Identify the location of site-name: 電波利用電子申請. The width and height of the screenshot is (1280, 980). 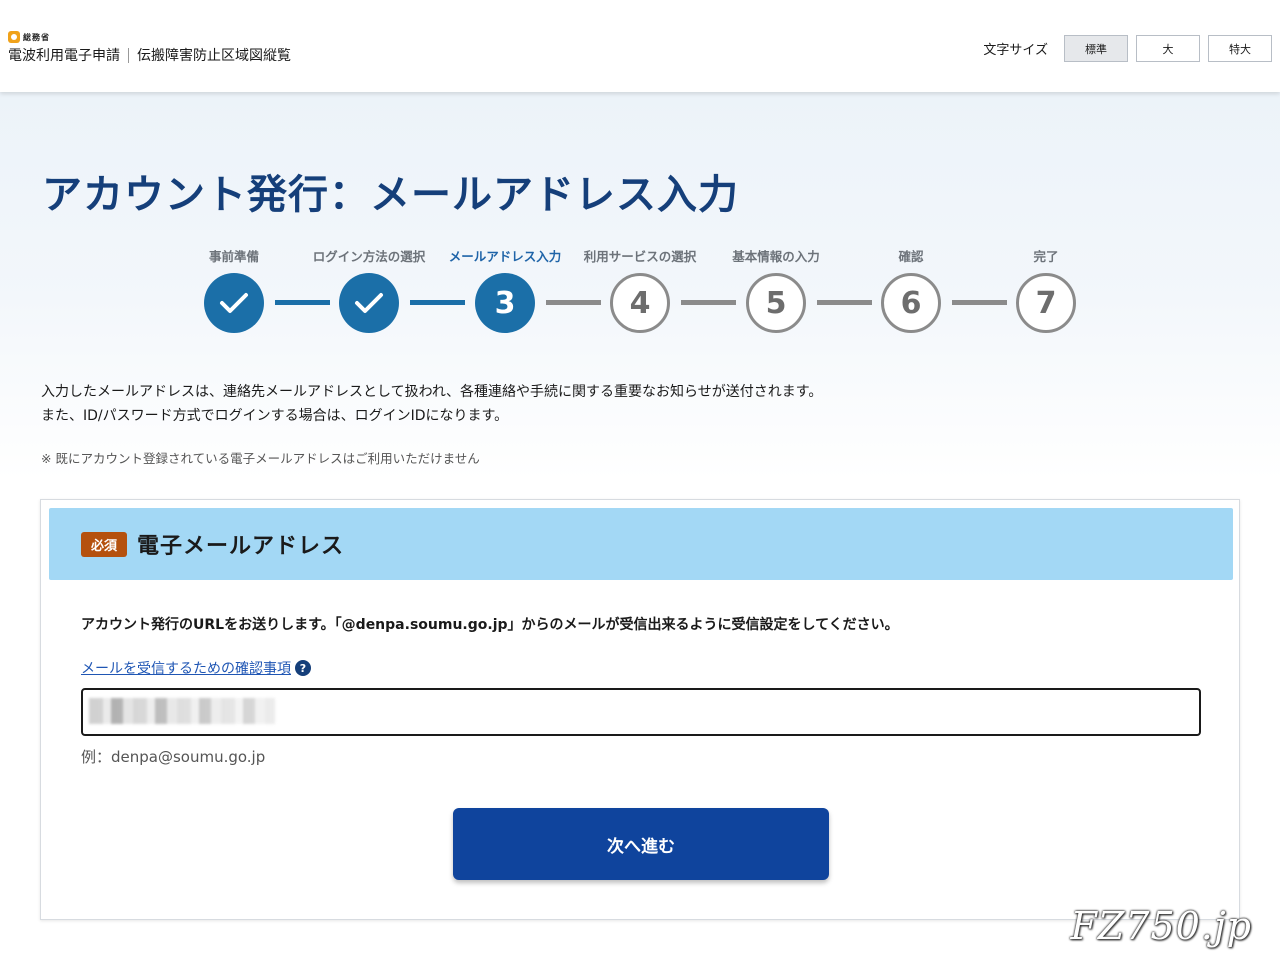
(64, 56).